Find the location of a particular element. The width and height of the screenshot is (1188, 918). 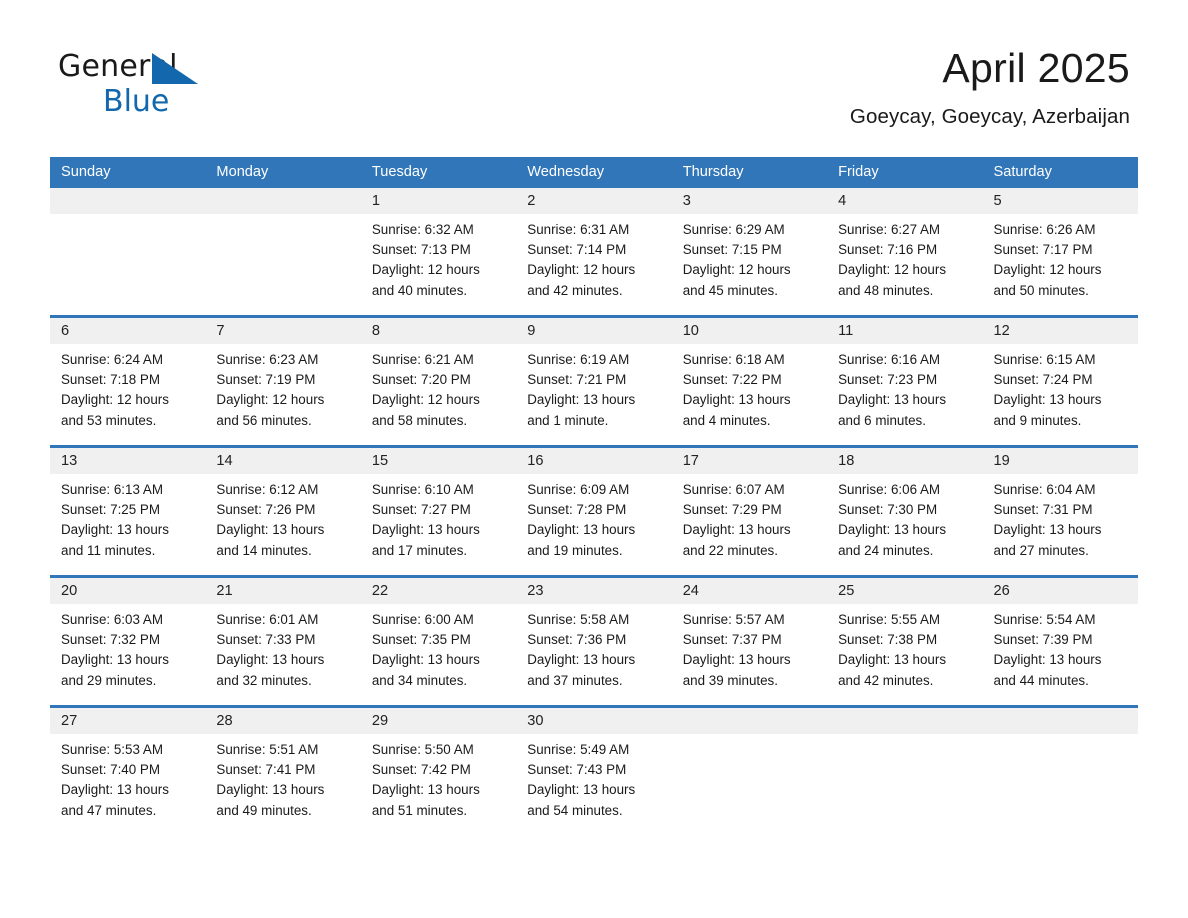

day-detail-line: Sunset: 7:36 PM is located at coordinates (577, 640).